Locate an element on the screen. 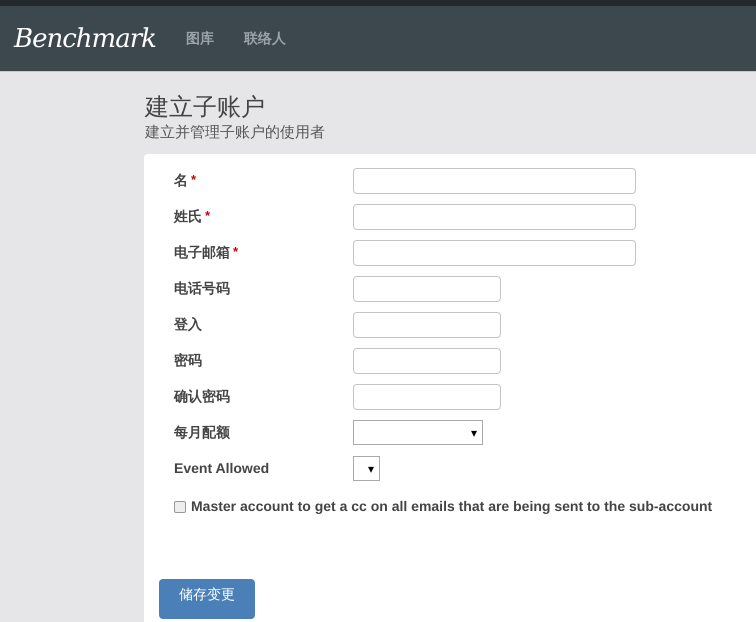 Image resolution: width=756 pixels, height=622 pixels. save-button: 储存变更 is located at coordinates (207, 599).